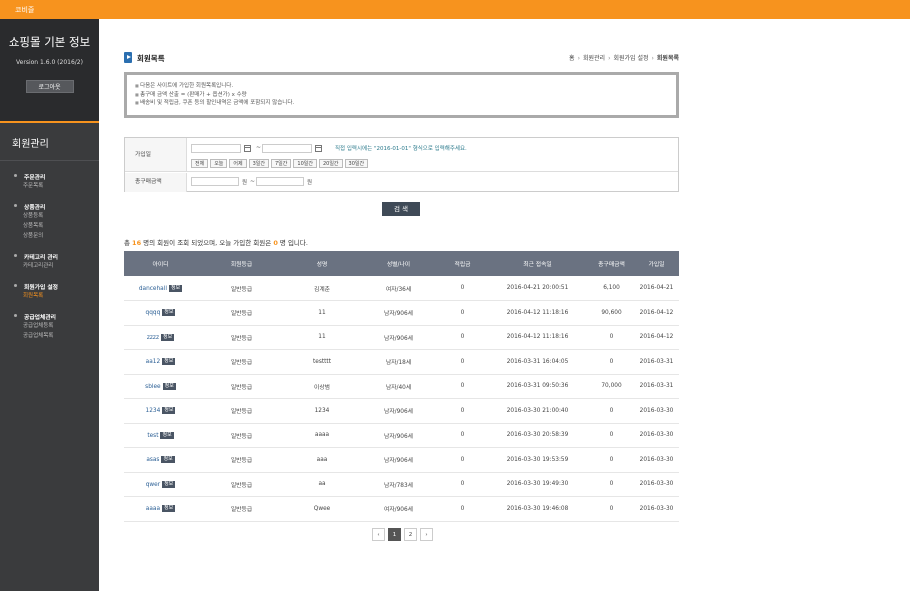  What do you see at coordinates (378, 534) in the screenshot?
I see `prev-page-icon: ‹` at bounding box center [378, 534].